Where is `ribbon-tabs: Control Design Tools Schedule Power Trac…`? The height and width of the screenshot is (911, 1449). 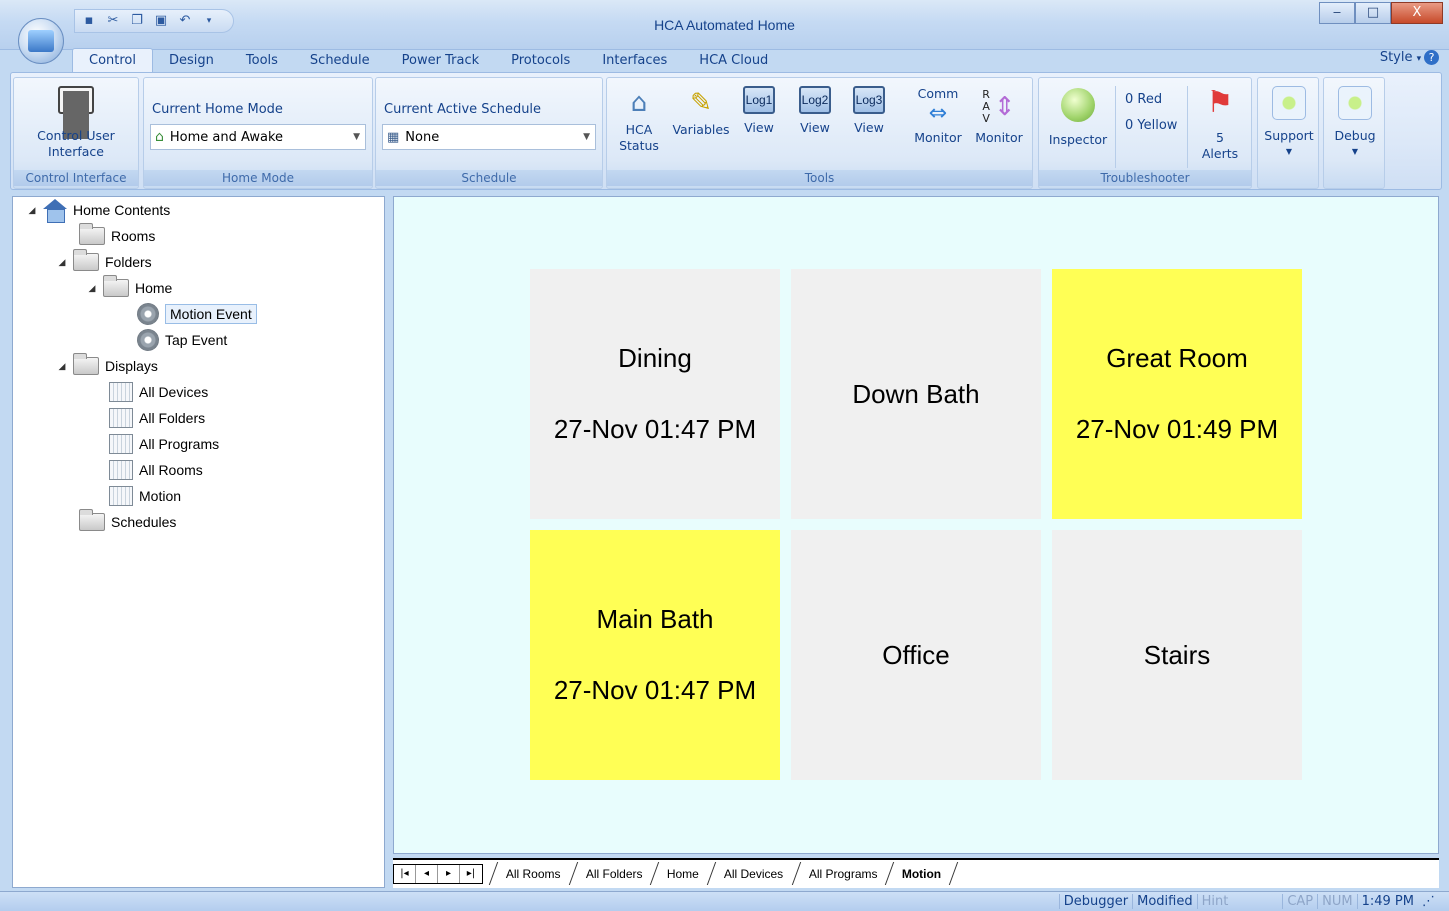 ribbon-tabs: Control Design Tools Schedule Power Trac… is located at coordinates (428, 60).